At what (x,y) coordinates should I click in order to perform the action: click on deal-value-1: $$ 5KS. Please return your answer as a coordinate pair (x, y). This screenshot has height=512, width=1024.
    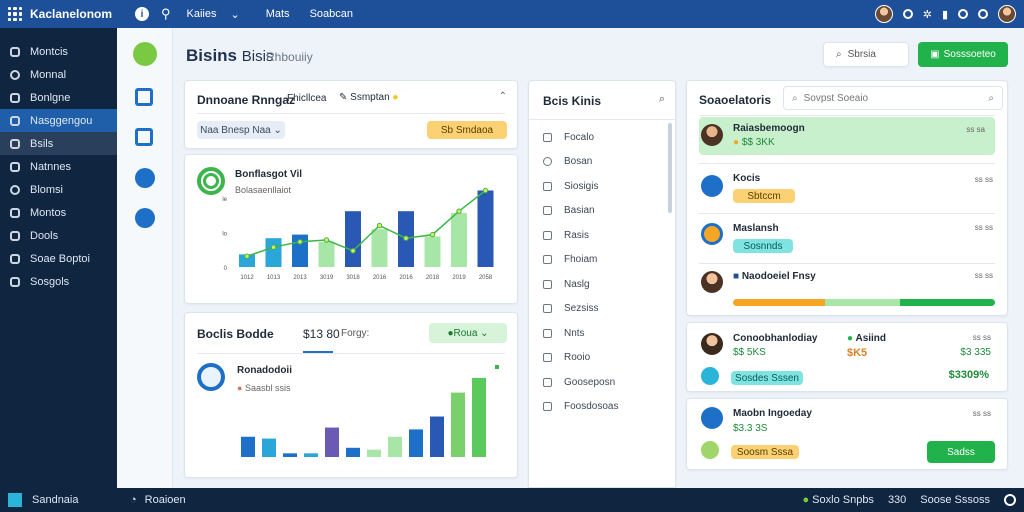
    Looking at the image, I should click on (749, 352).